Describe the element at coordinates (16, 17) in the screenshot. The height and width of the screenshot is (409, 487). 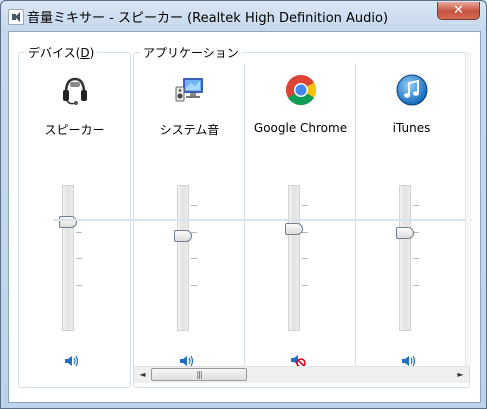
I see `speaker-app-icon` at that location.